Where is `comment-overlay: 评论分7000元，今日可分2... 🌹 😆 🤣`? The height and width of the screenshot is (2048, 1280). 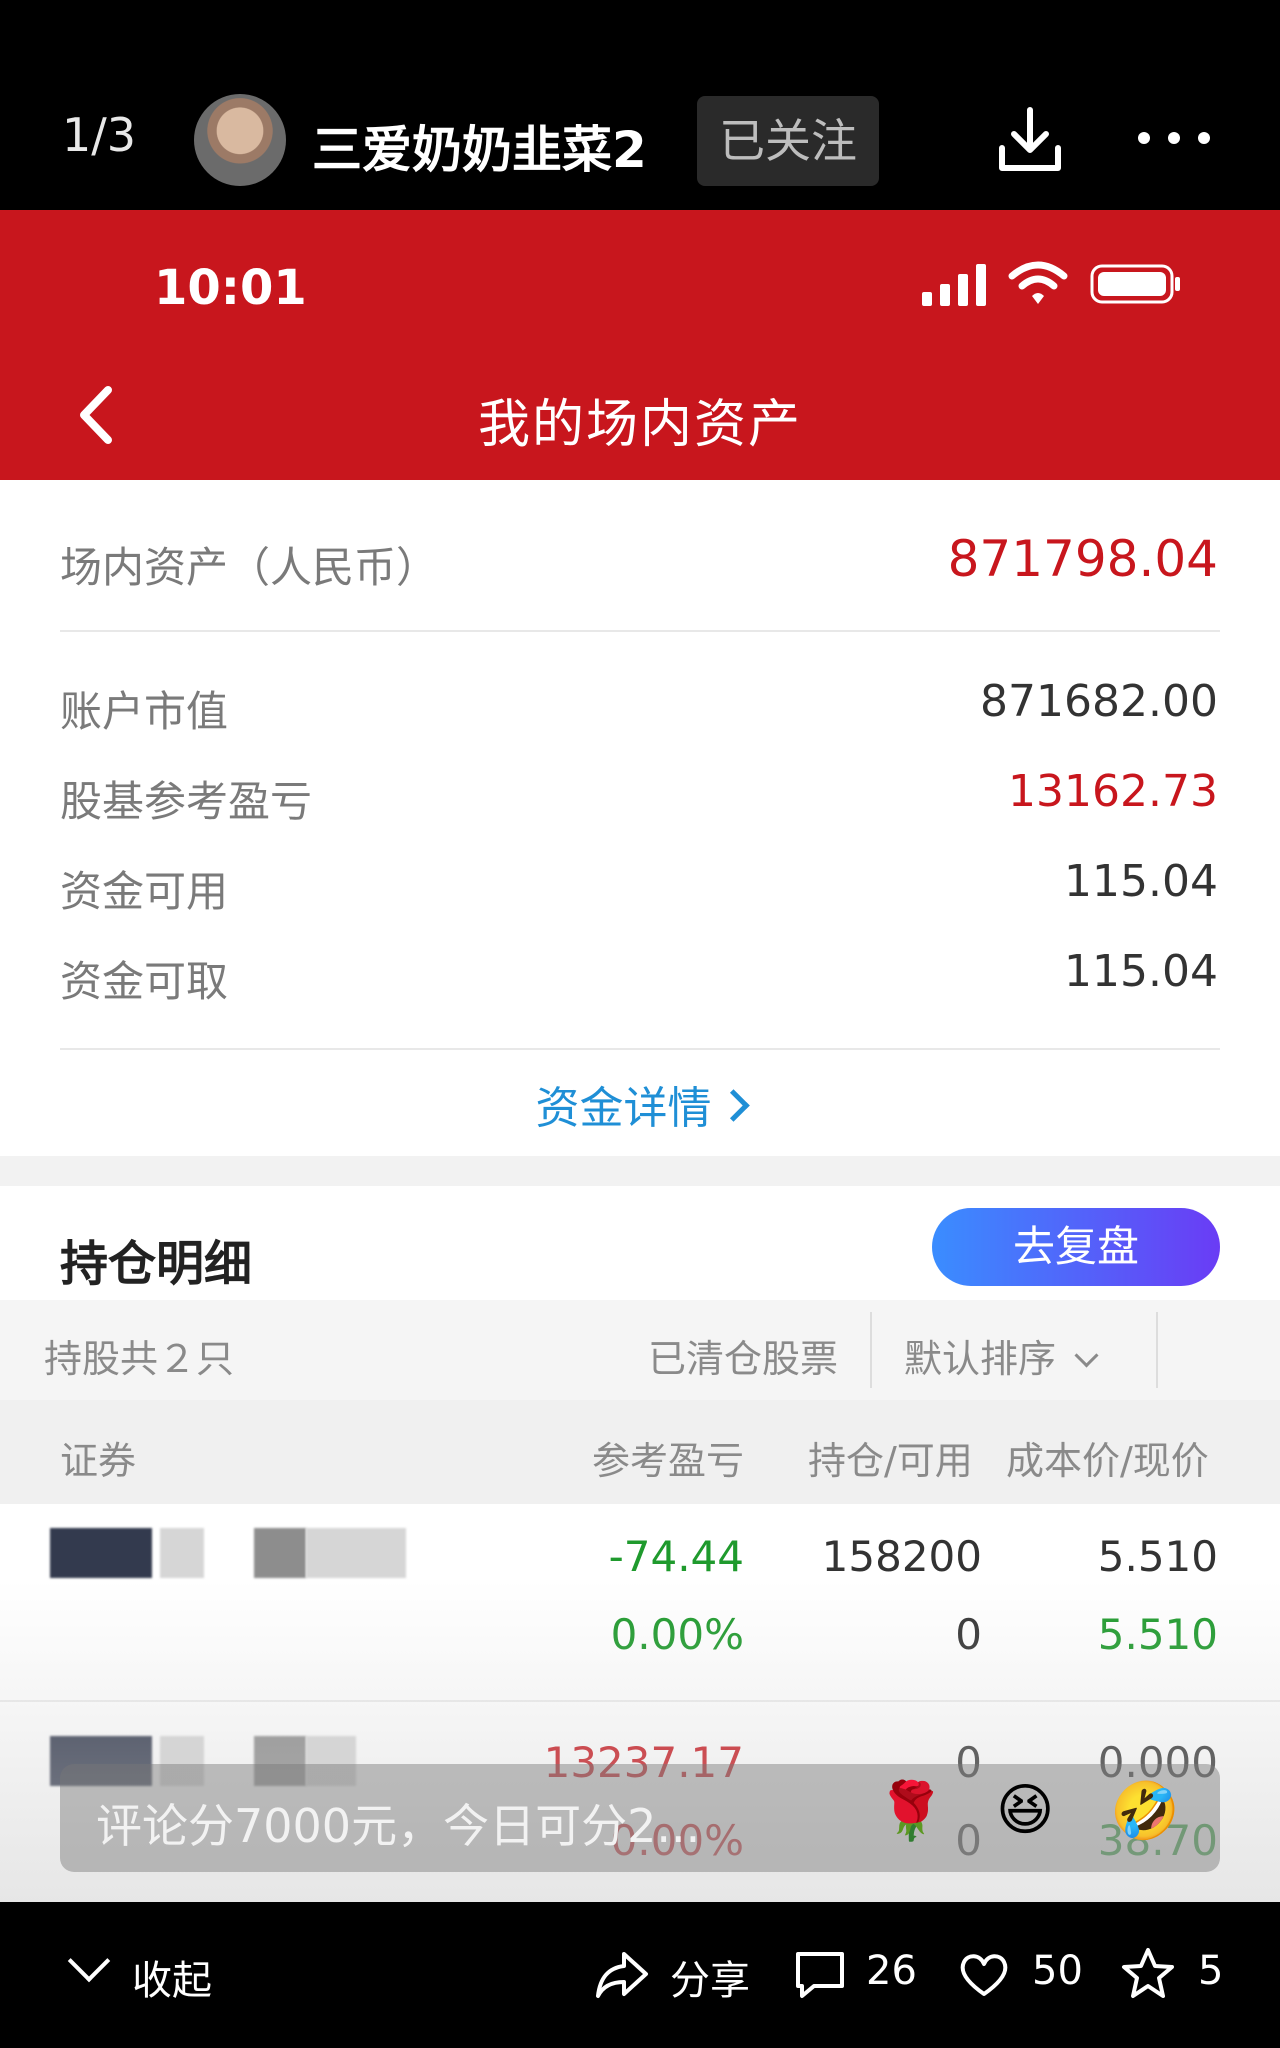
comment-overlay: 评论分7000元，今日可分2... 🌹 😆 🤣 is located at coordinates (640, 1818).